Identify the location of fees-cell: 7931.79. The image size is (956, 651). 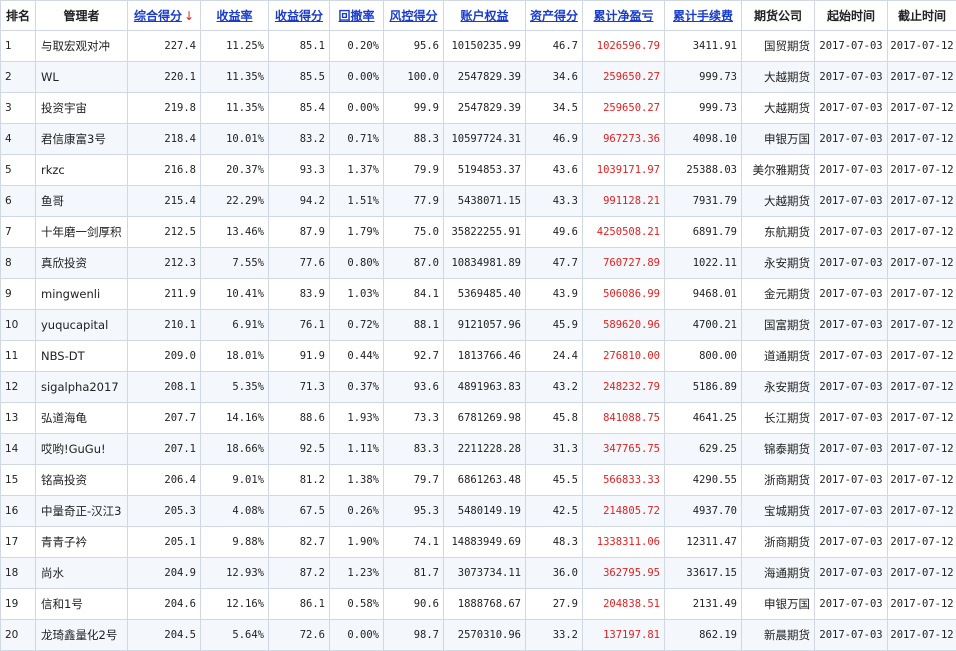
(703, 201).